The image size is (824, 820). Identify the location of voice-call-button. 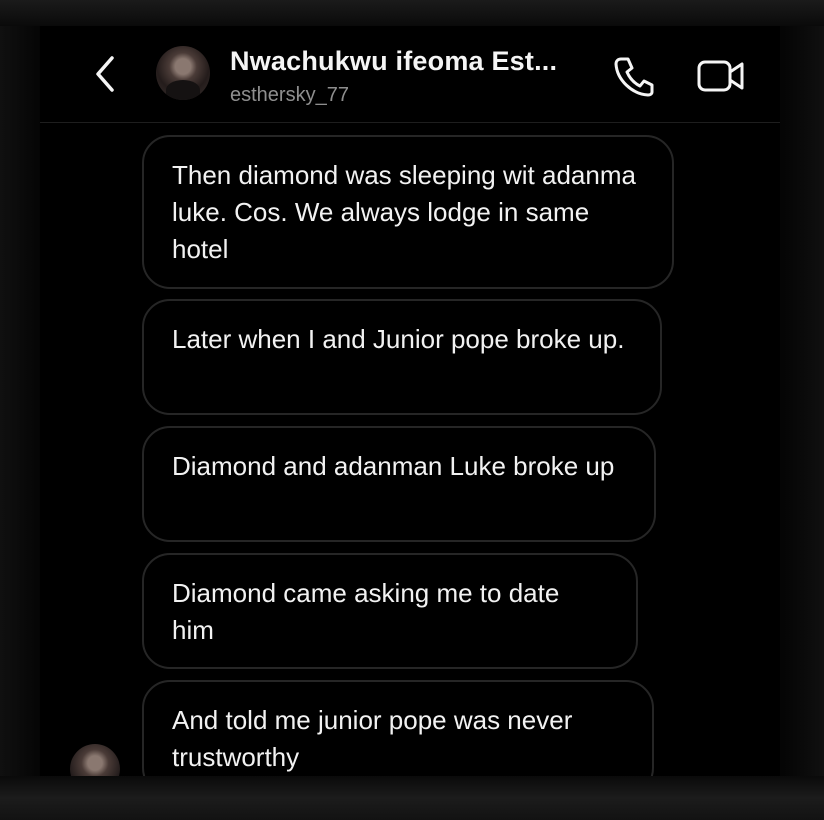
(634, 76).